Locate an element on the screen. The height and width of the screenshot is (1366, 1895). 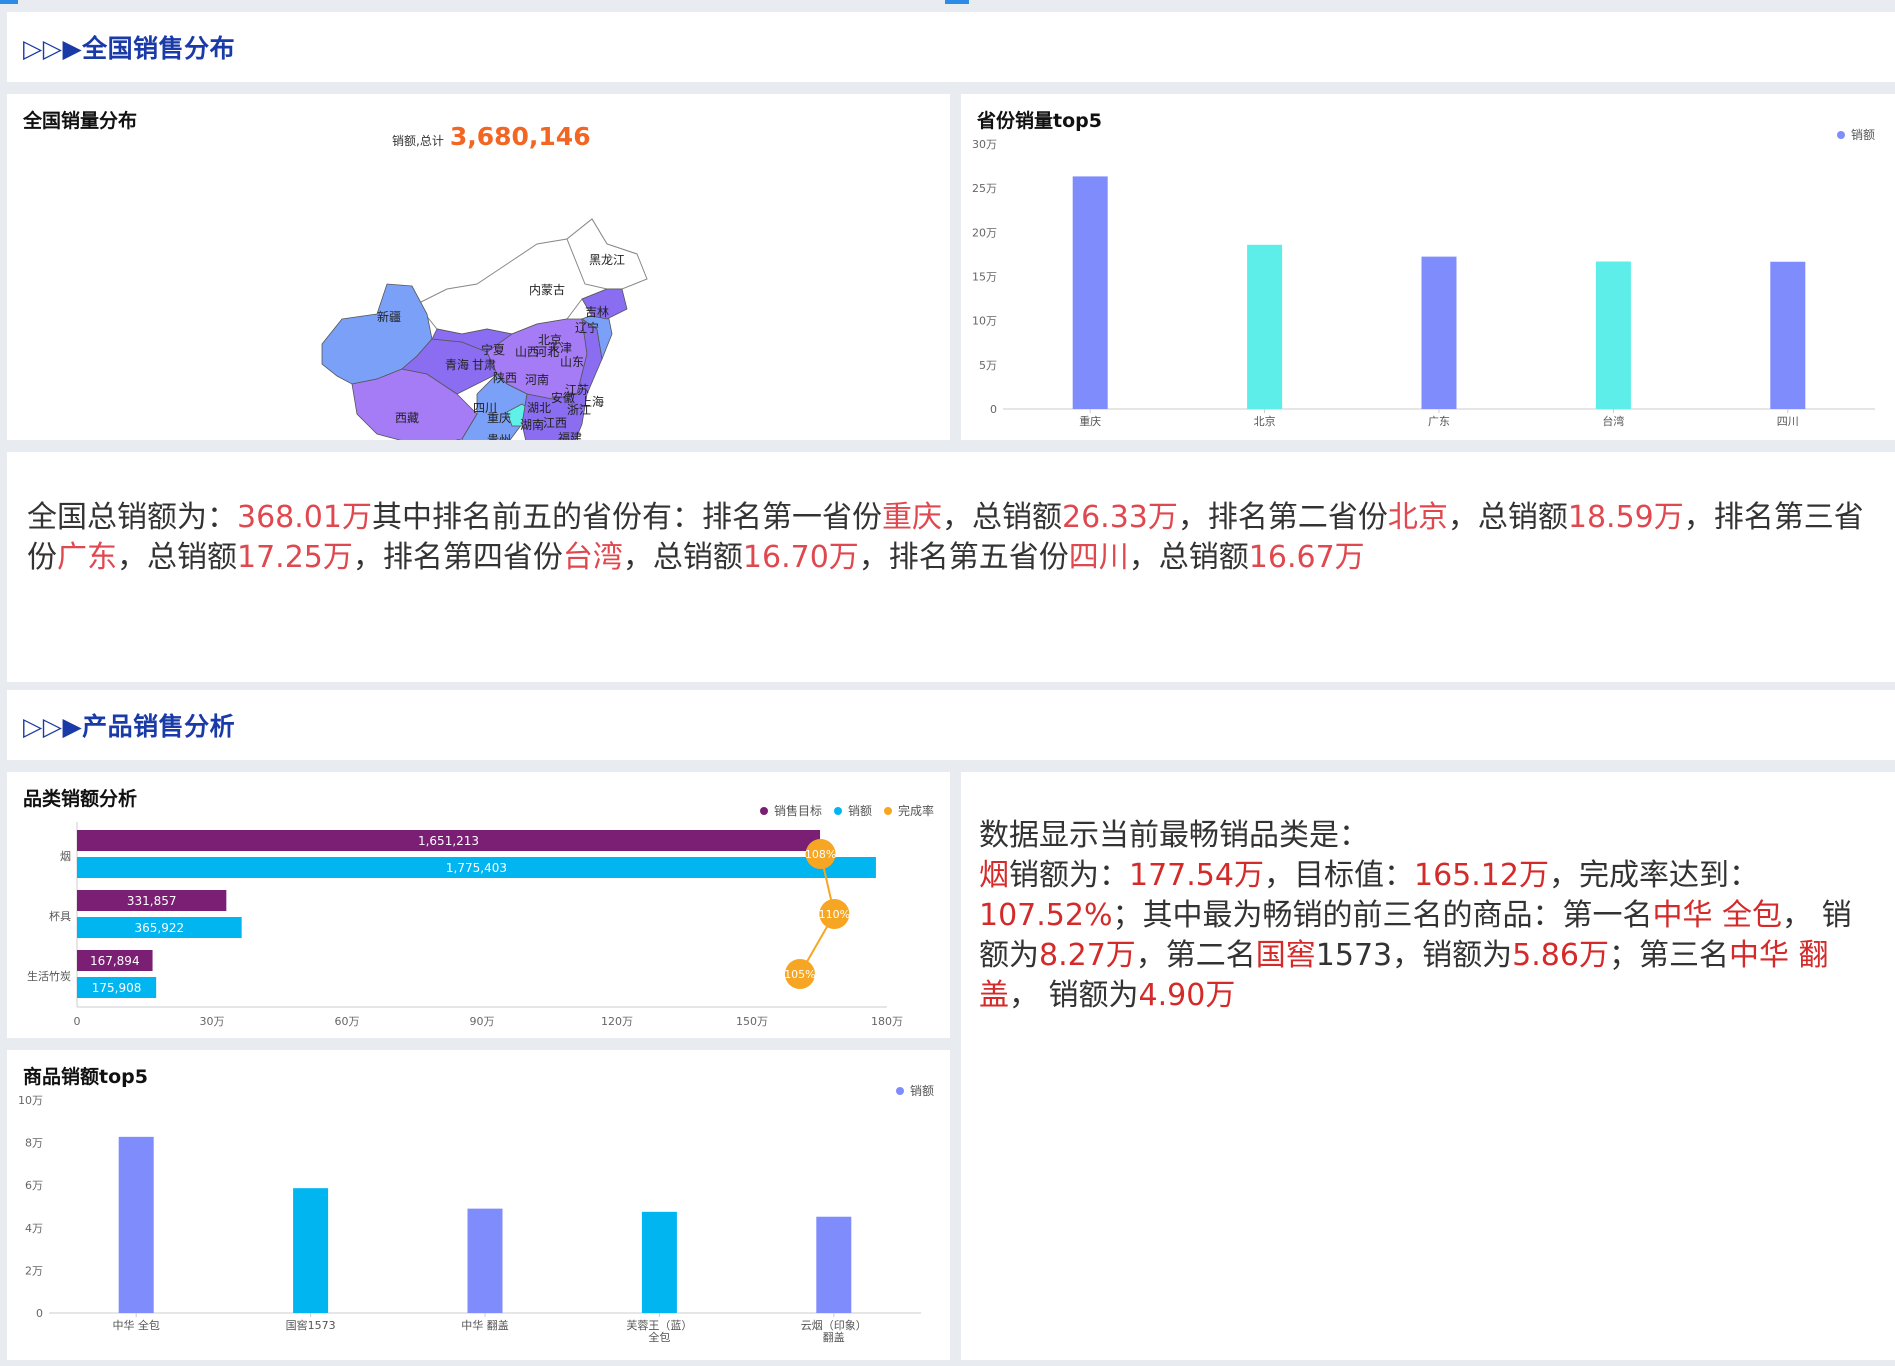
x-tick-label: 60万 is located at coordinates (347, 1021).